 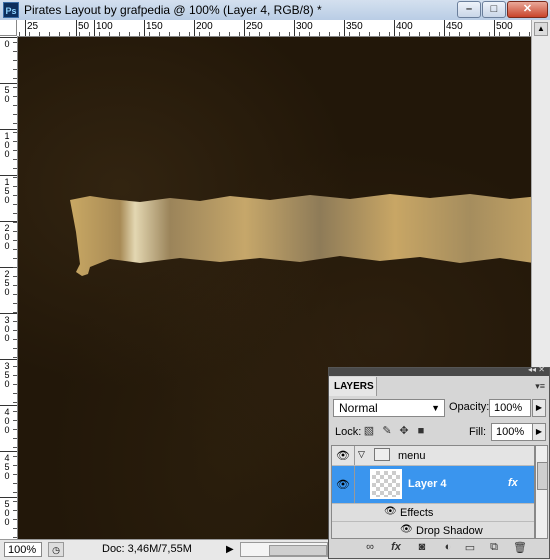 I want to click on effects-row: 👁 Effects, so click(x=433, y=513).